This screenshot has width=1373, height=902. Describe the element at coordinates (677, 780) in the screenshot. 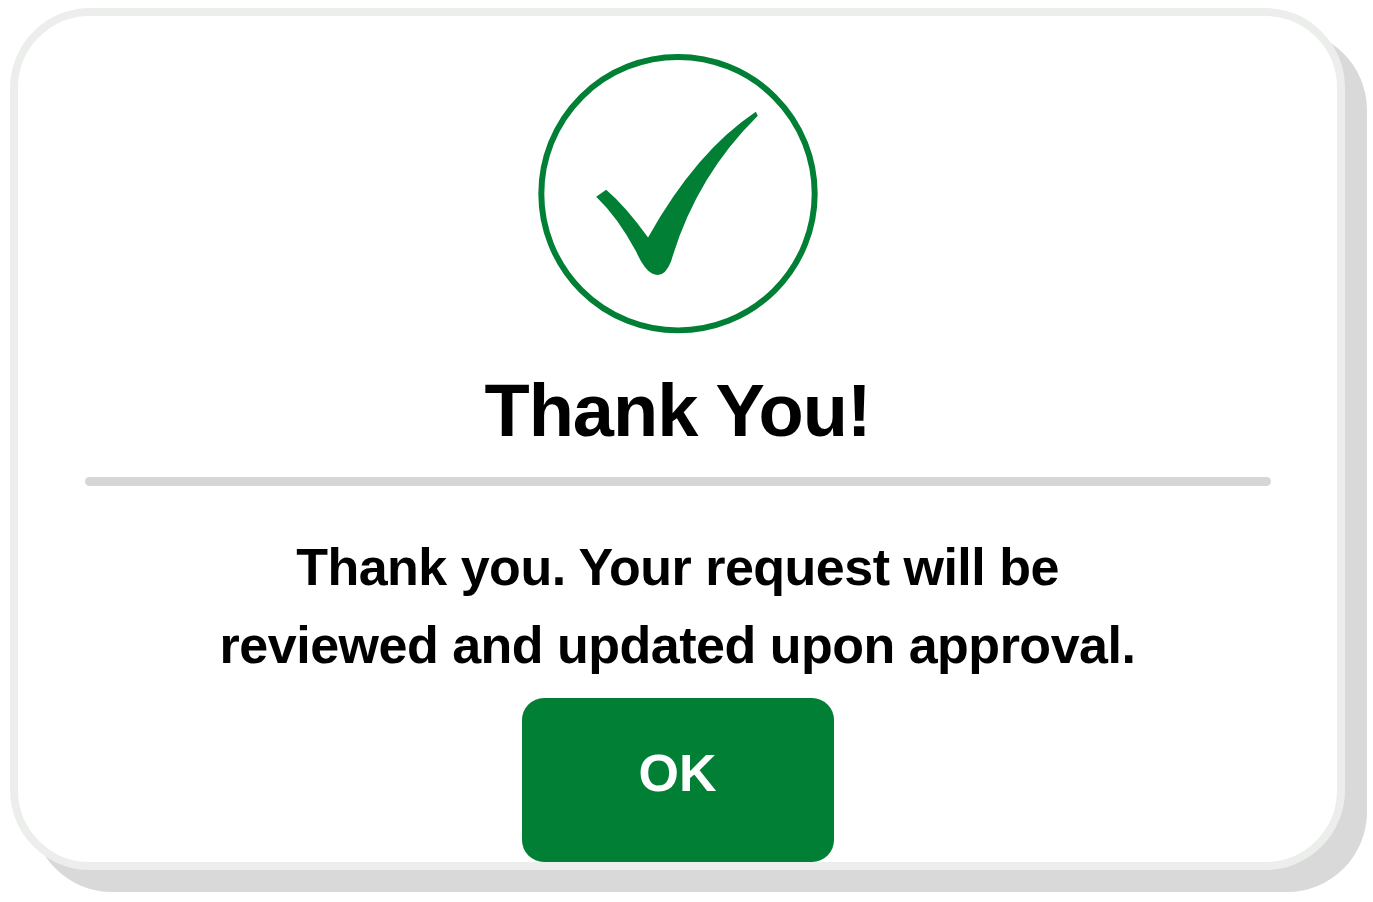

I see `ok-button: OK` at that location.